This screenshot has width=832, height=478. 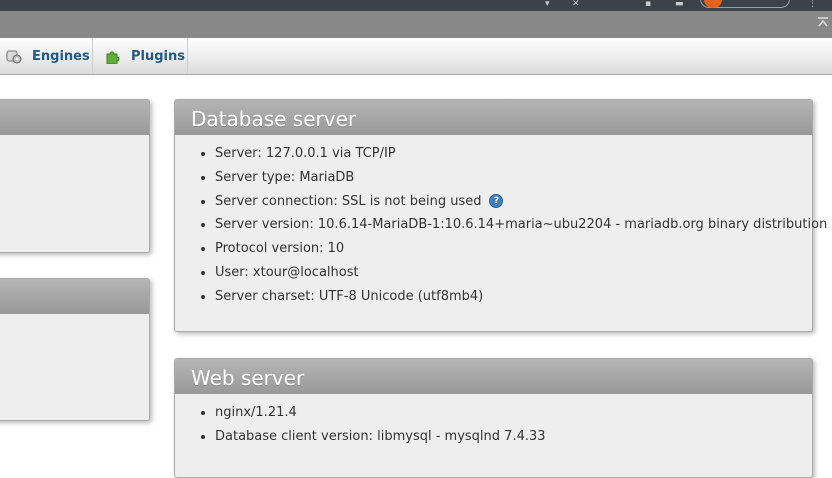 I want to click on help-icon: ?, so click(x=496, y=201).